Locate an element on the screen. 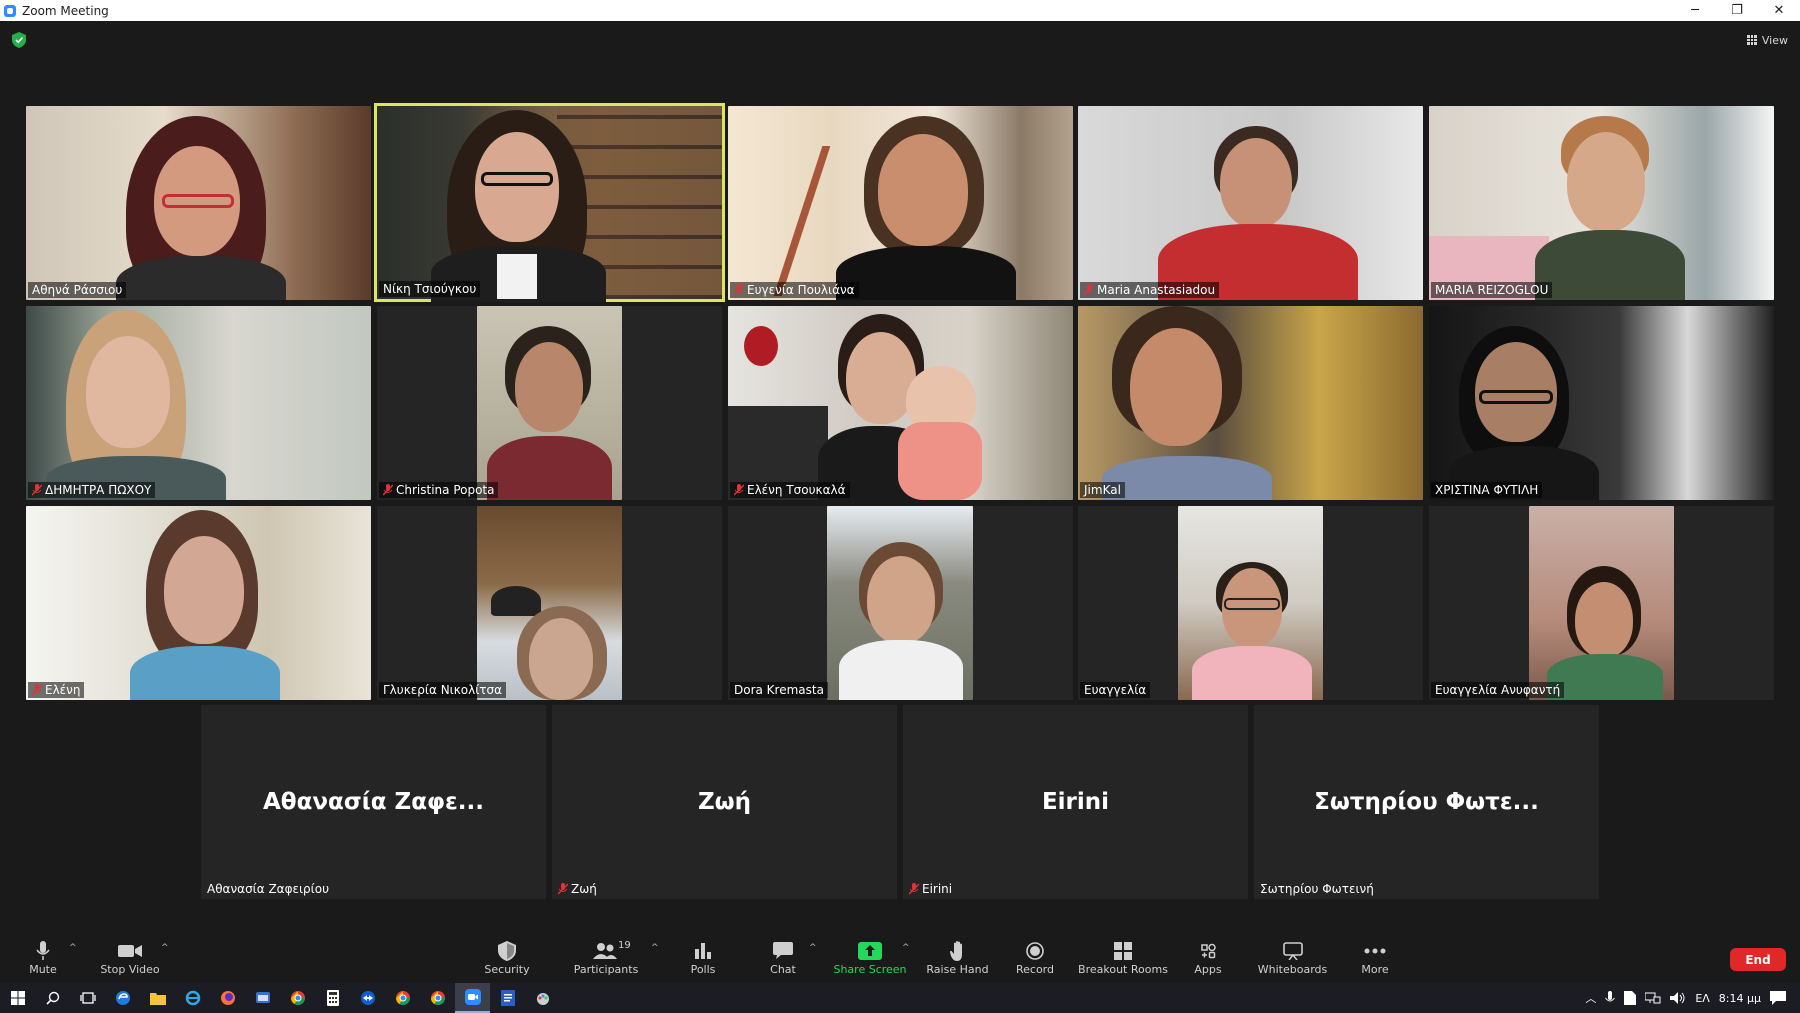  volume-icon is located at coordinates (1678, 998).